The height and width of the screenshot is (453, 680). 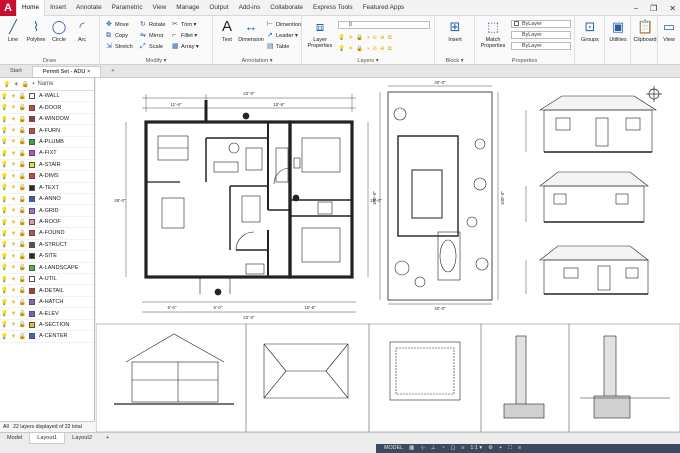 What do you see at coordinates (13, 31) in the screenshot?
I see `line-tool: ╱ Line` at bounding box center [13, 31].